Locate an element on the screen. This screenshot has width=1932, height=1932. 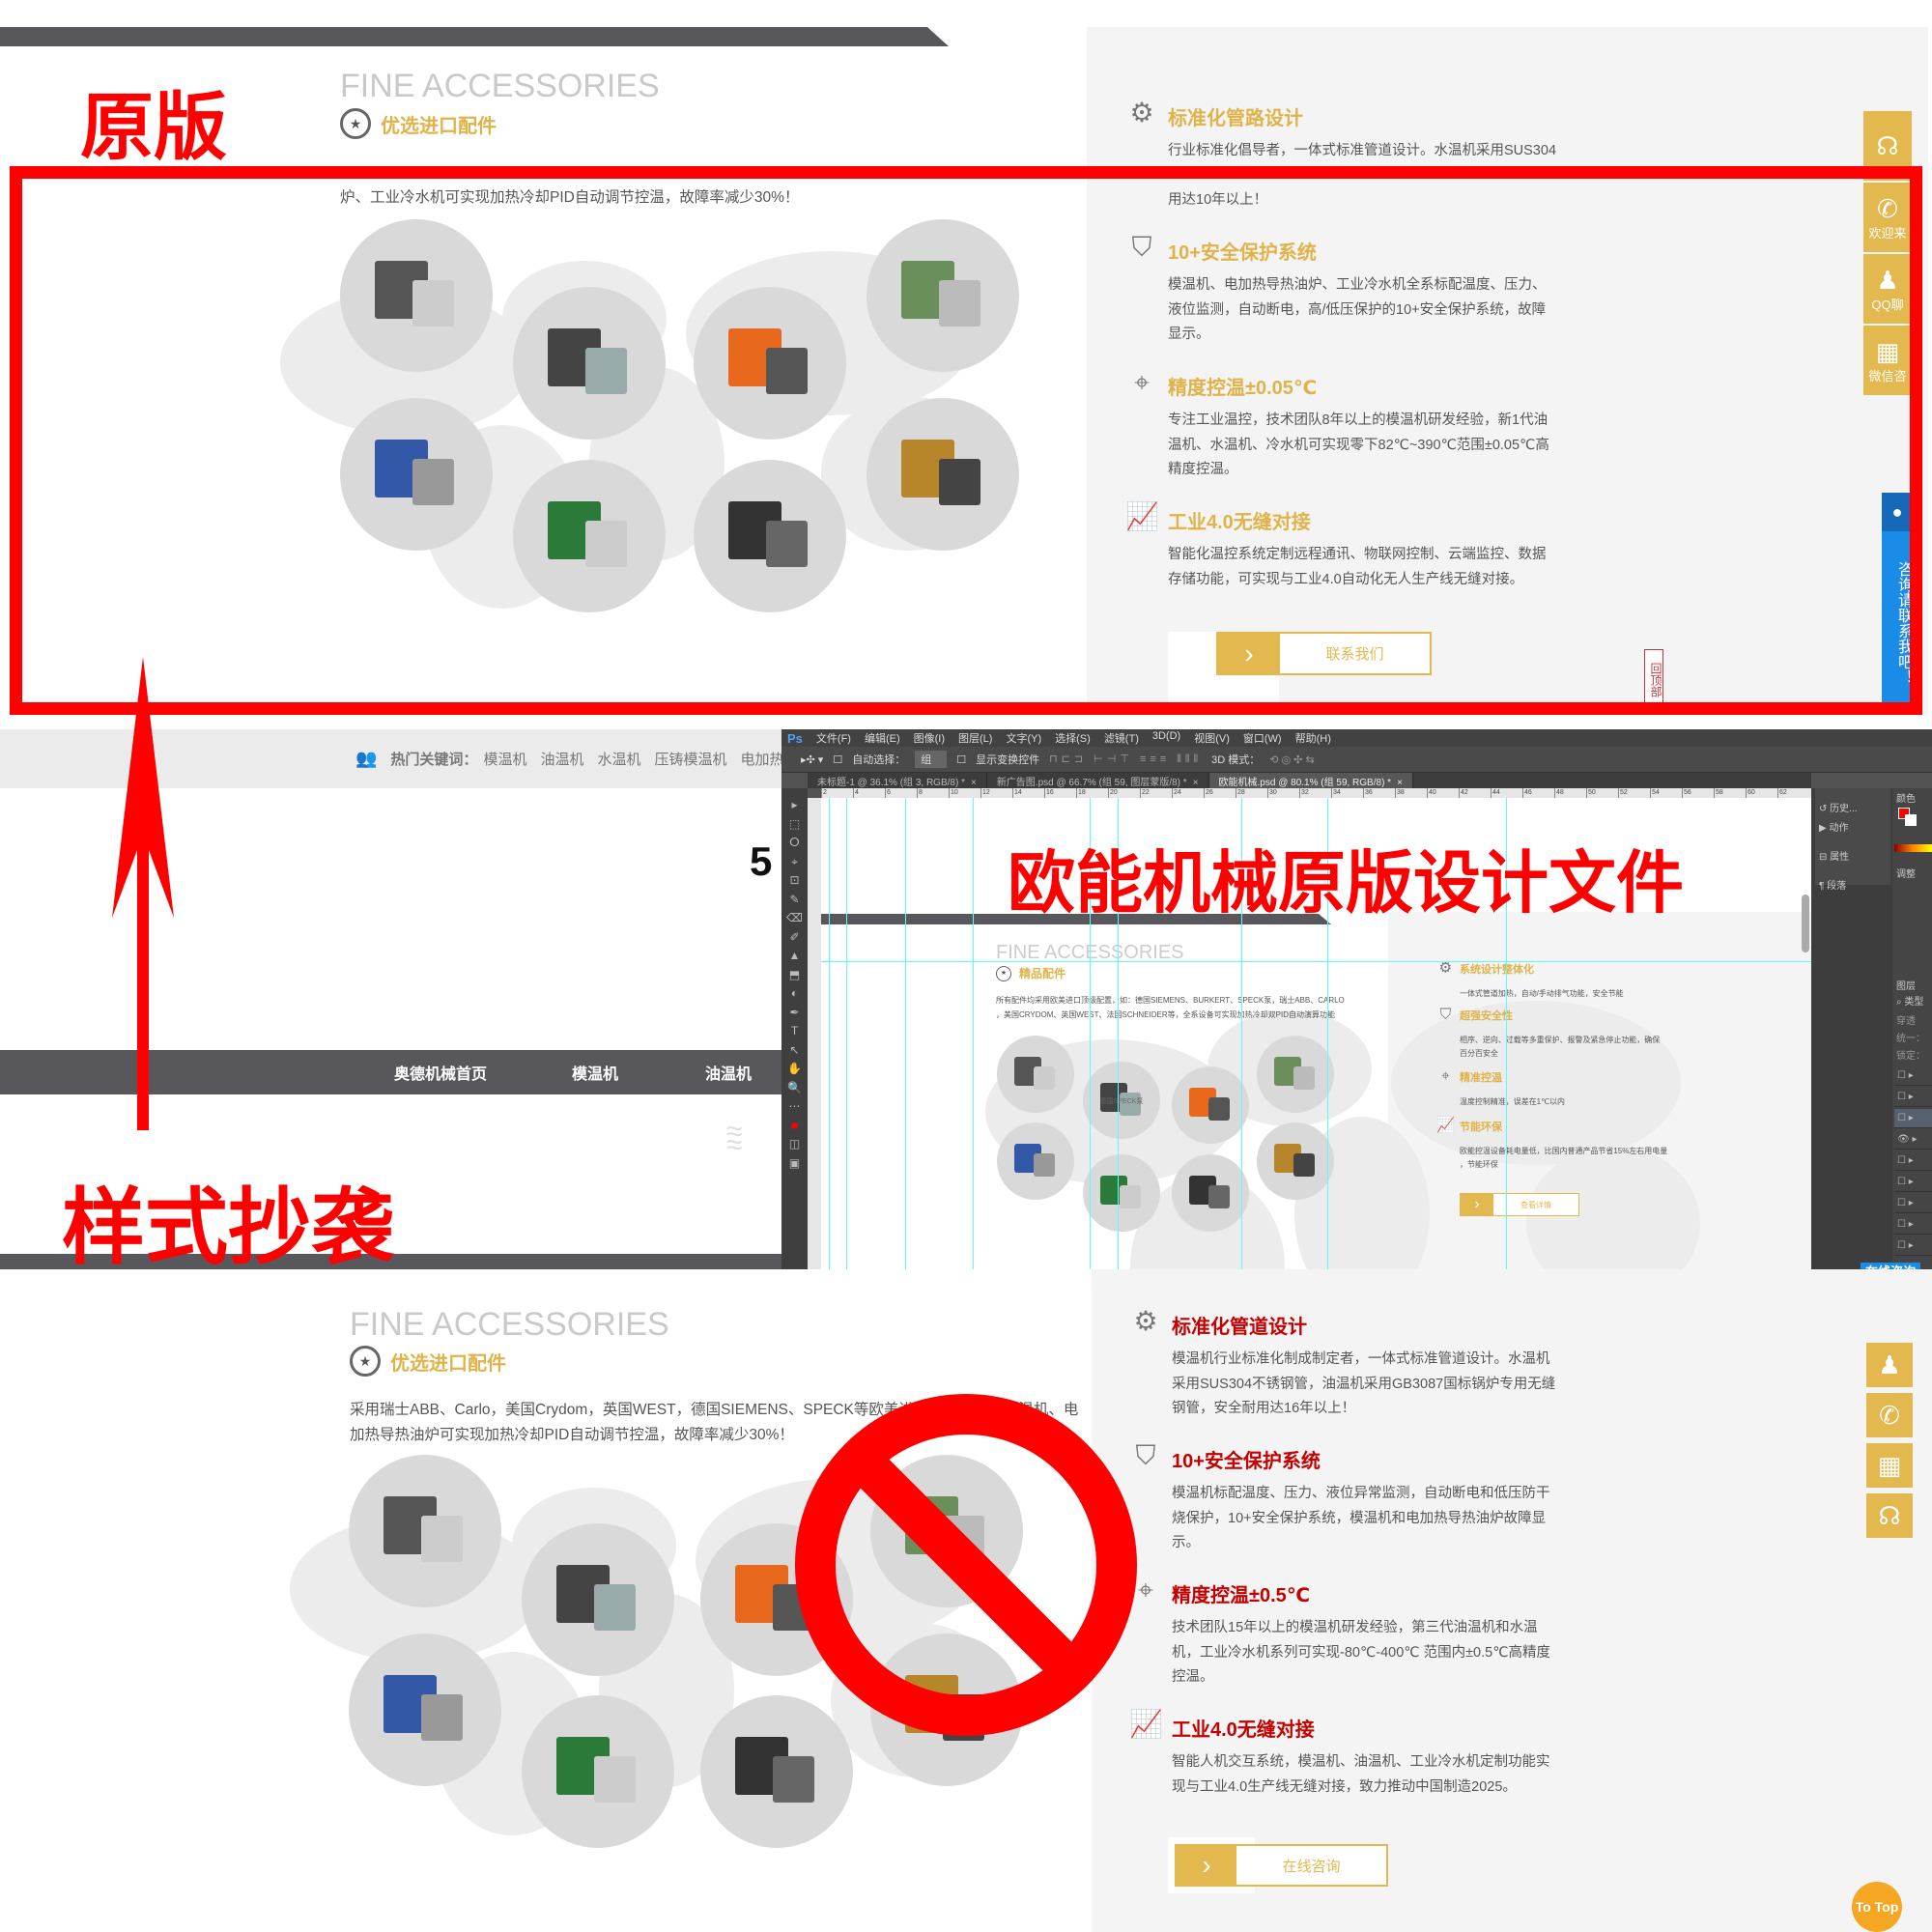
headline-fragment: 5 is located at coordinates (761, 861).